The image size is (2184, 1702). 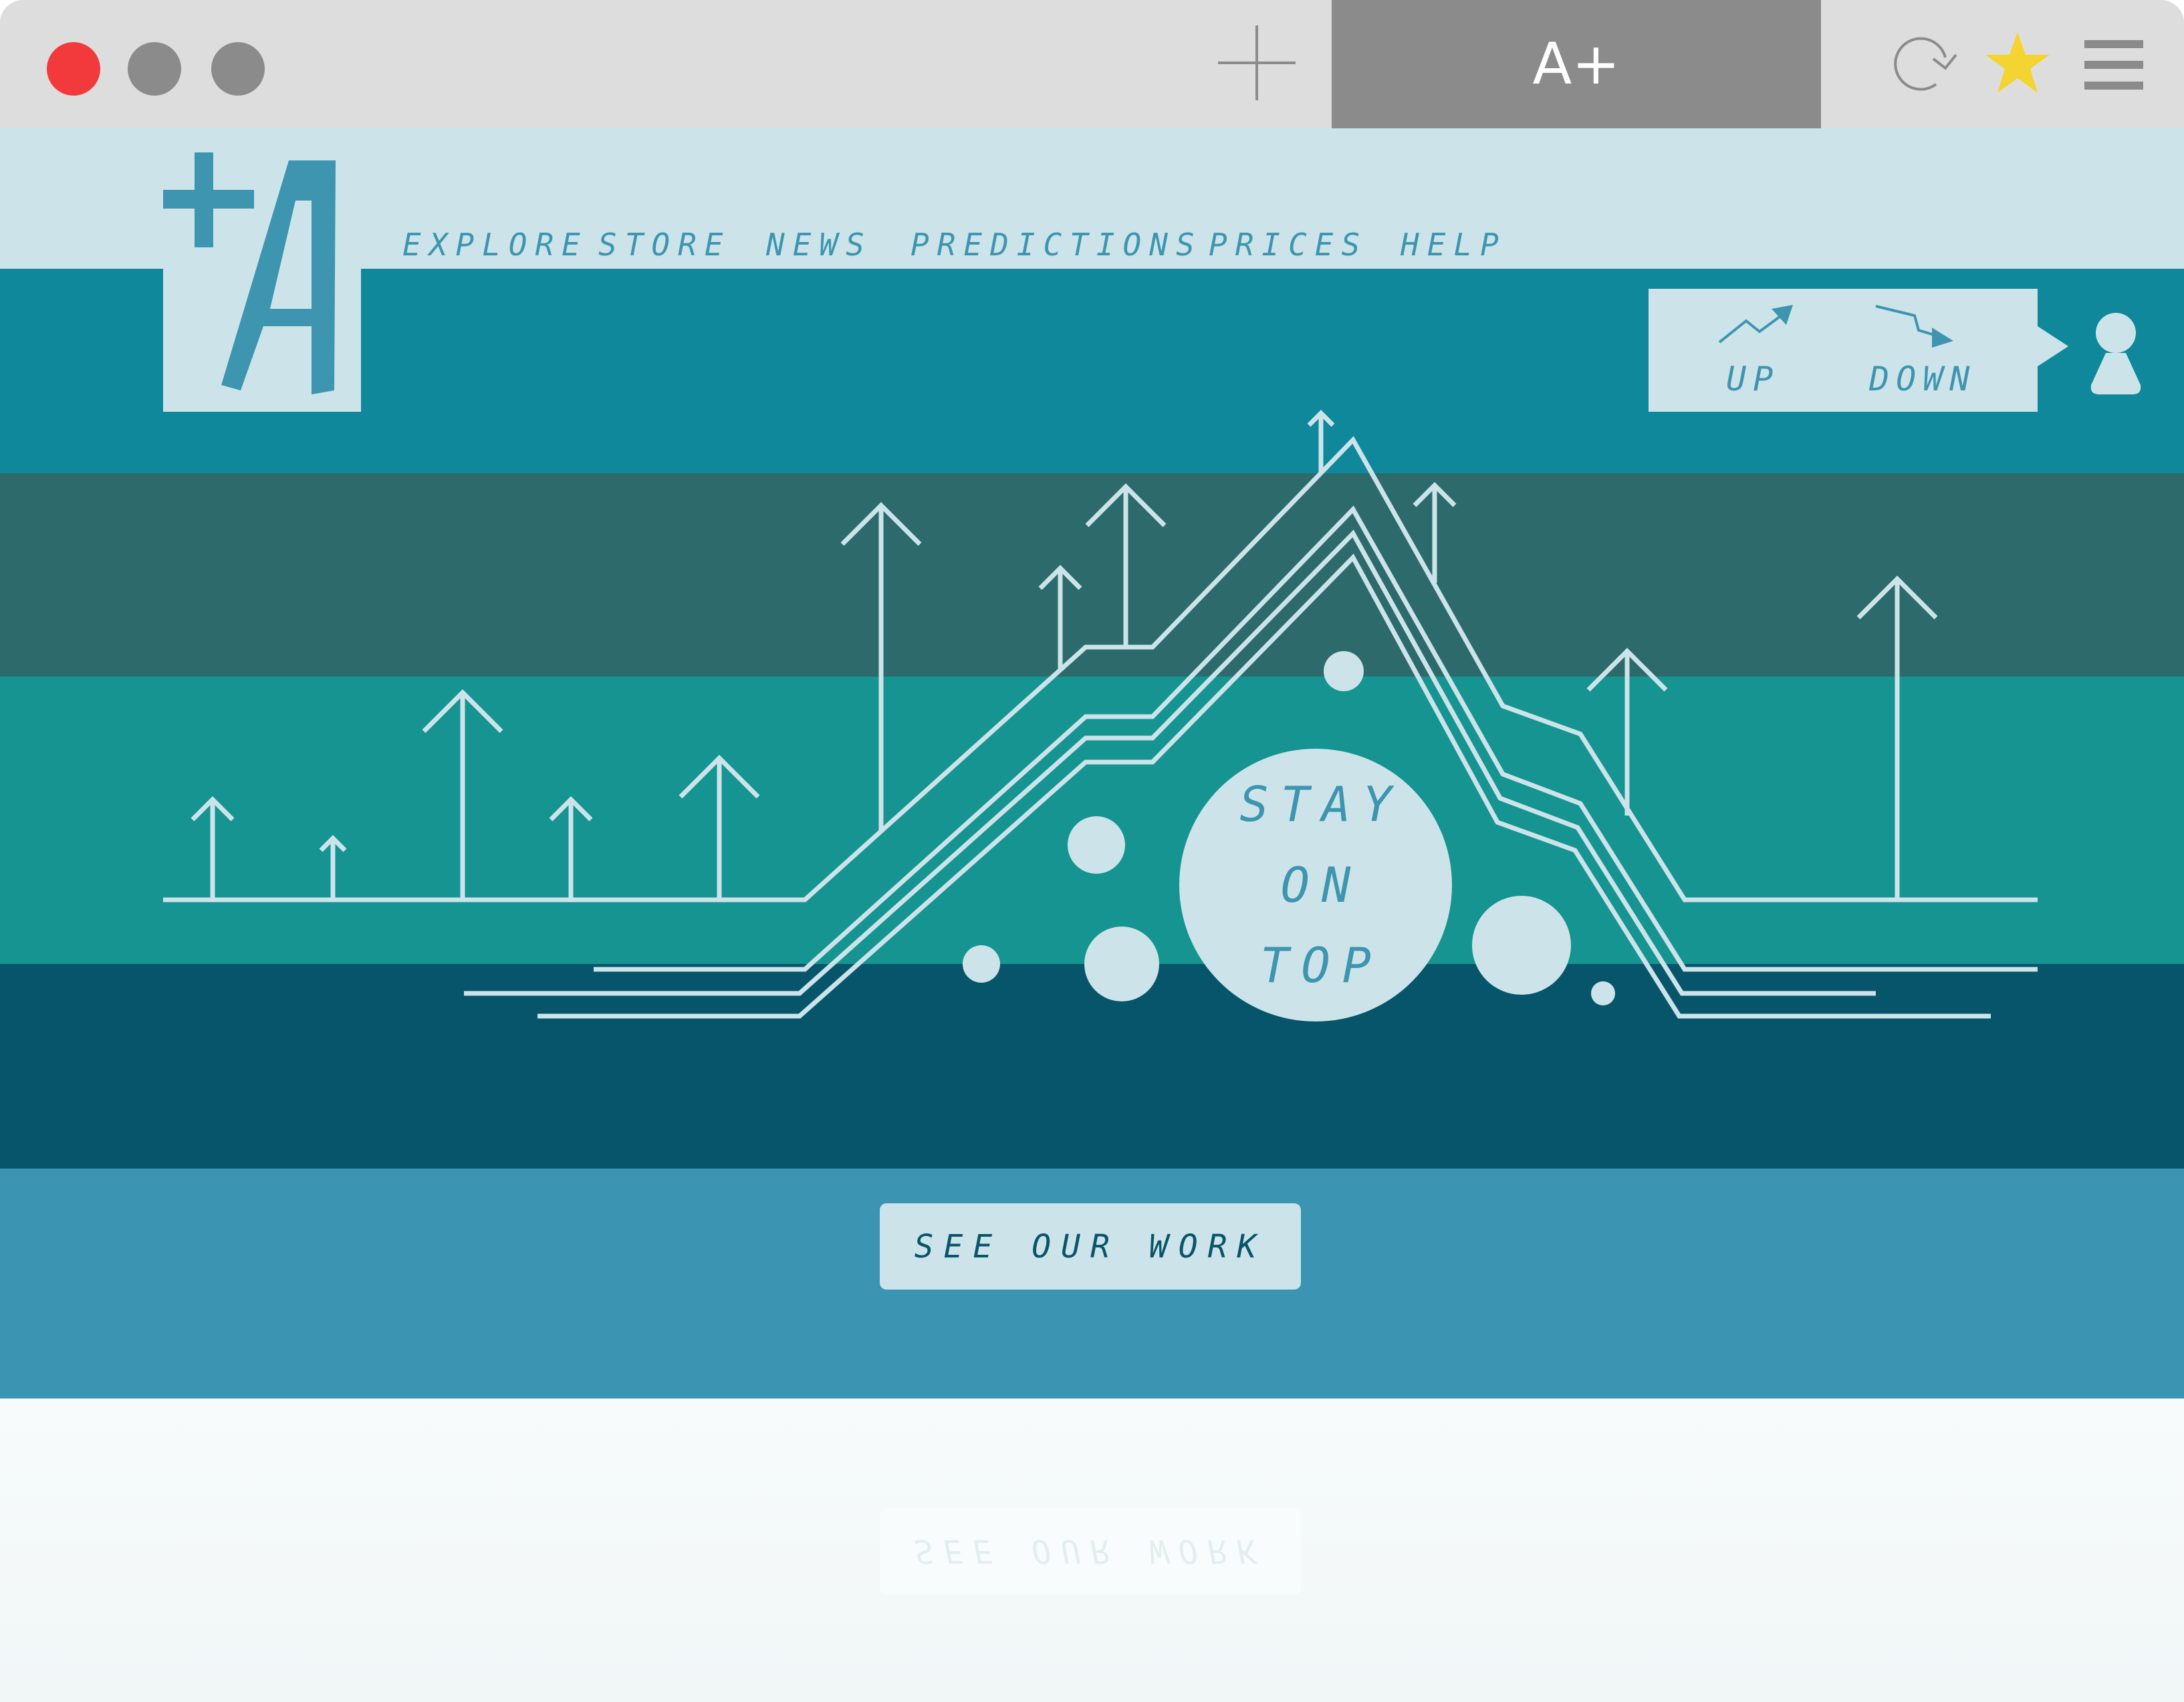 I want to click on see-our-work-button-reflection: SEE OUR WORK, so click(x=1090, y=1551).